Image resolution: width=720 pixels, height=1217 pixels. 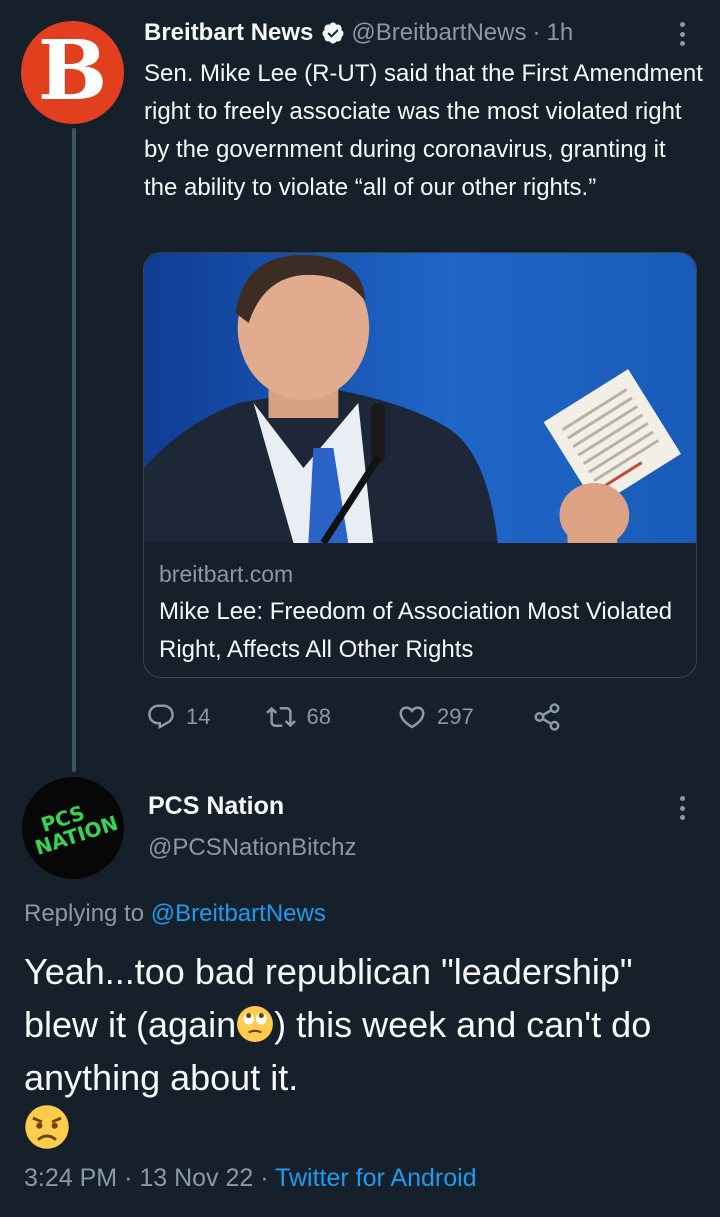 I want to click on tweet-header: Breitbart News @BreitbartNews · 1h, so click(x=358, y=33).